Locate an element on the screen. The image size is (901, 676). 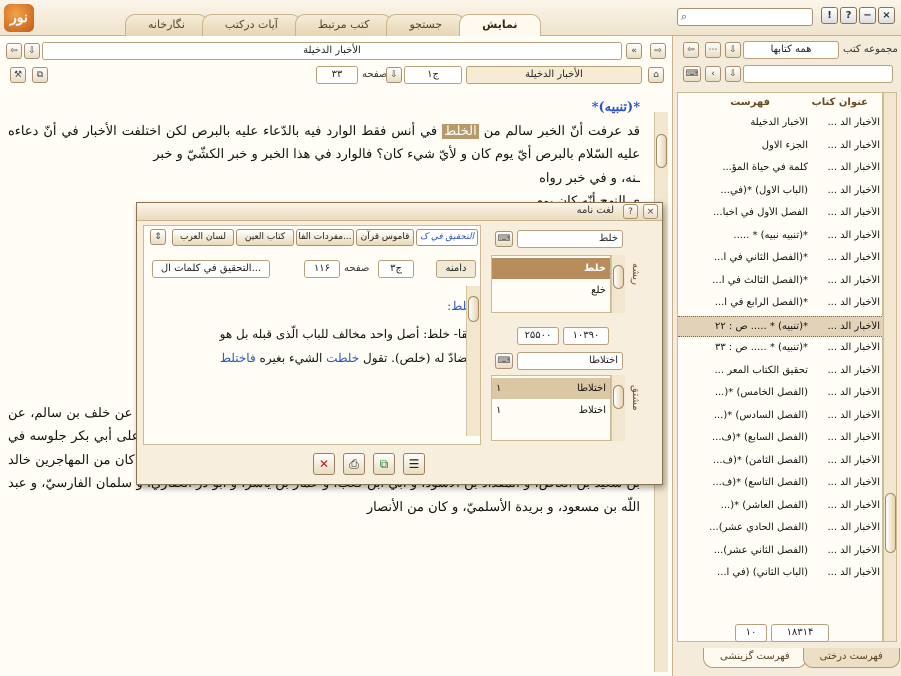
index-row: الأخبار الد ... *(تنبيه) * ..... ص : ۳۳ is located at coordinates (781, 348).